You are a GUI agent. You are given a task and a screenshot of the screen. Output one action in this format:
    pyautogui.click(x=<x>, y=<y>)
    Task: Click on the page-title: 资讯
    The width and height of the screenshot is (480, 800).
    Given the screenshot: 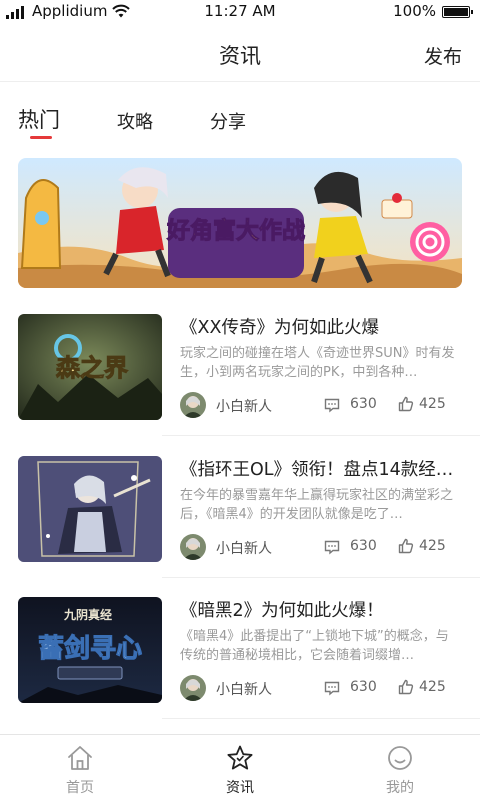 What is the action you would take?
    pyautogui.click(x=240, y=56)
    